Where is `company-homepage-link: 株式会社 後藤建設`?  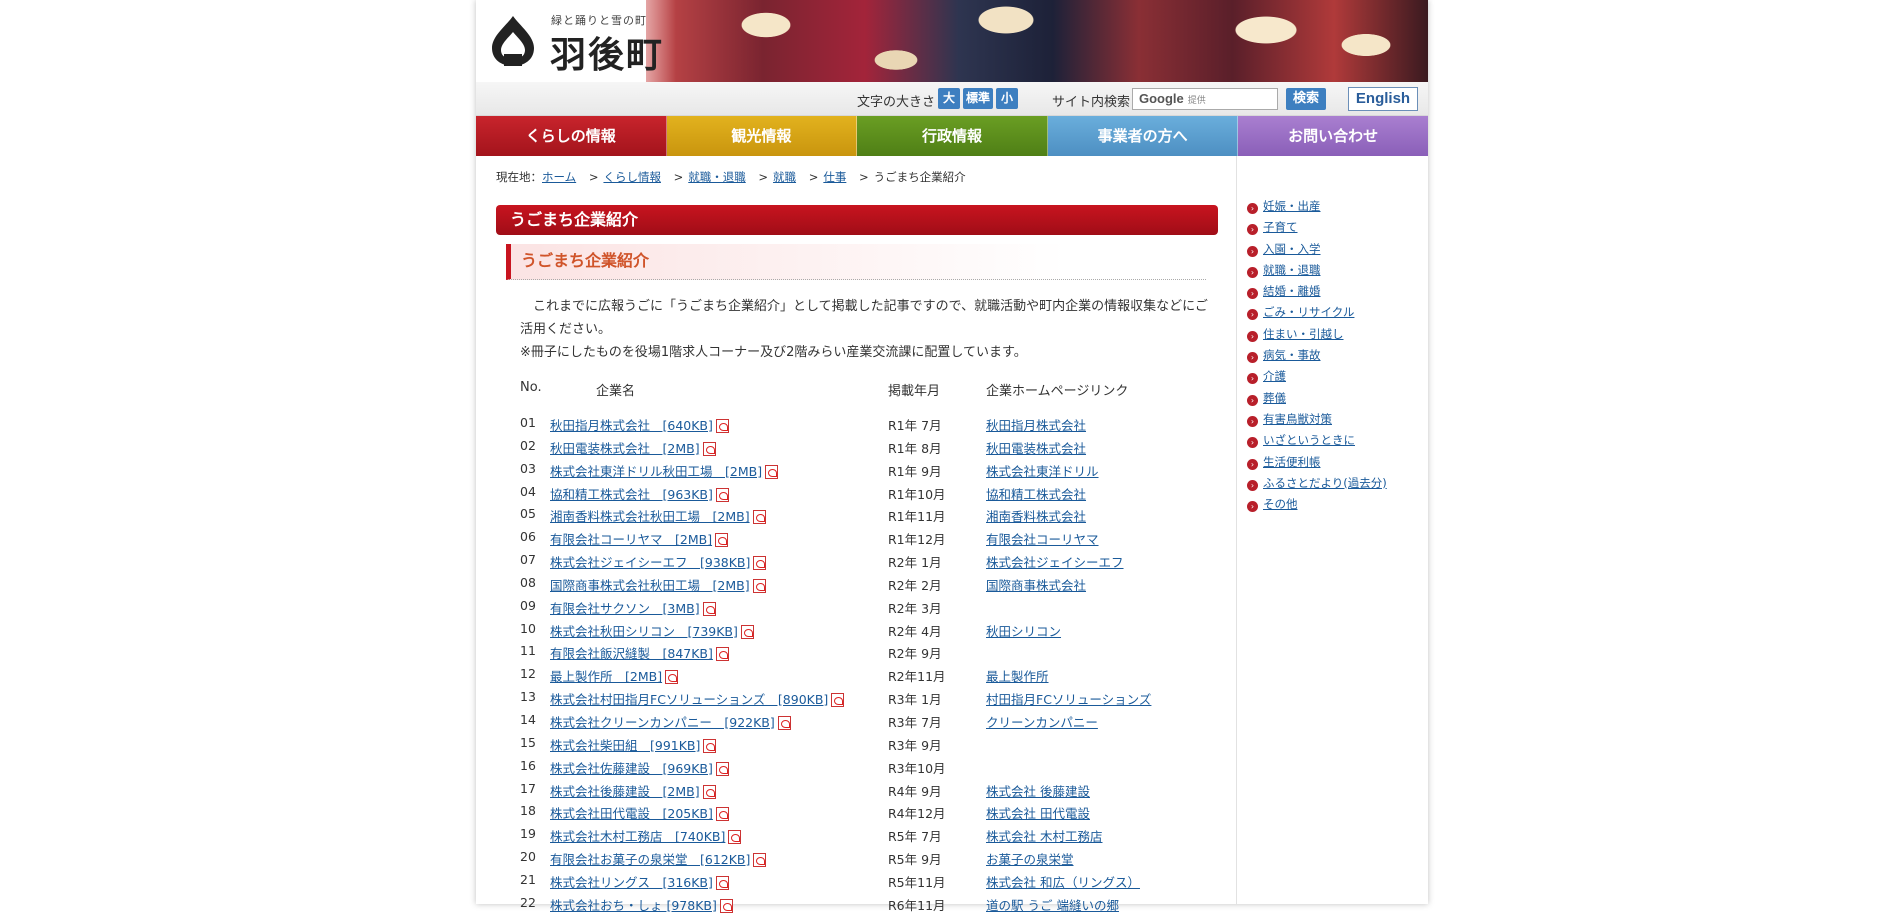 company-homepage-link: 株式会社 後藤建設 is located at coordinates (1038, 790).